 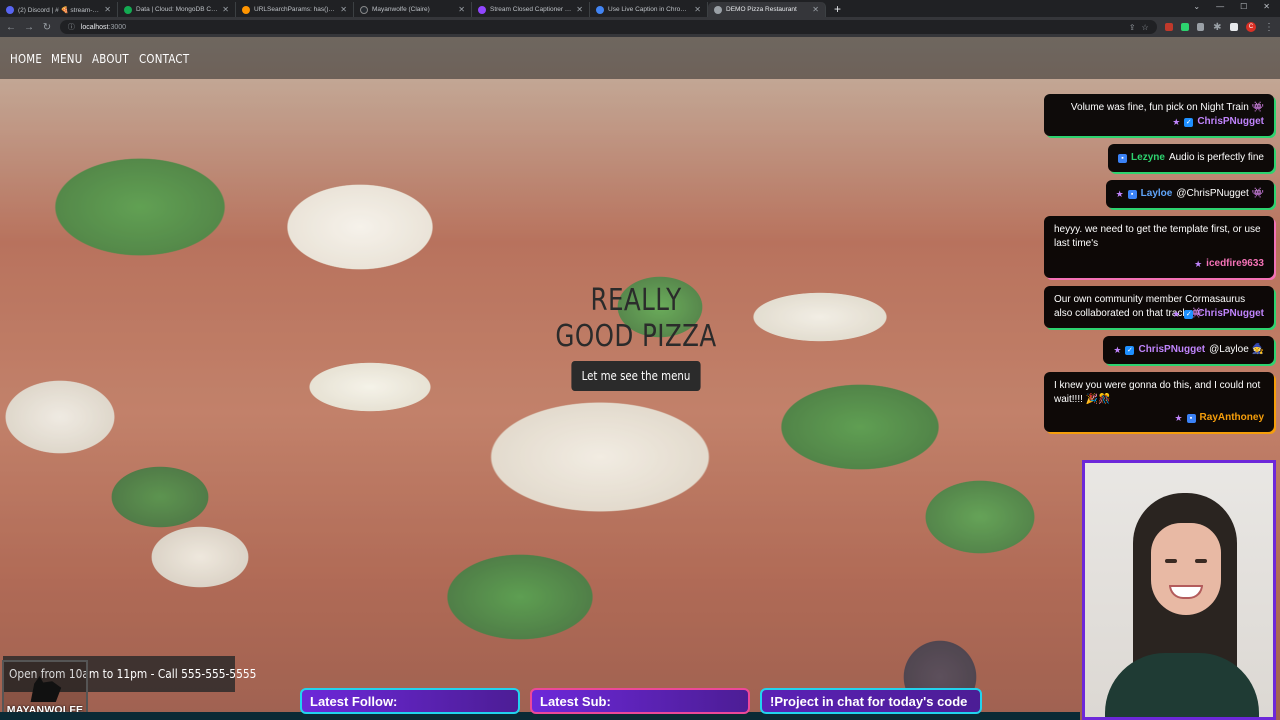 I want to click on close-window-icon: ✕, so click(x=1266, y=6).